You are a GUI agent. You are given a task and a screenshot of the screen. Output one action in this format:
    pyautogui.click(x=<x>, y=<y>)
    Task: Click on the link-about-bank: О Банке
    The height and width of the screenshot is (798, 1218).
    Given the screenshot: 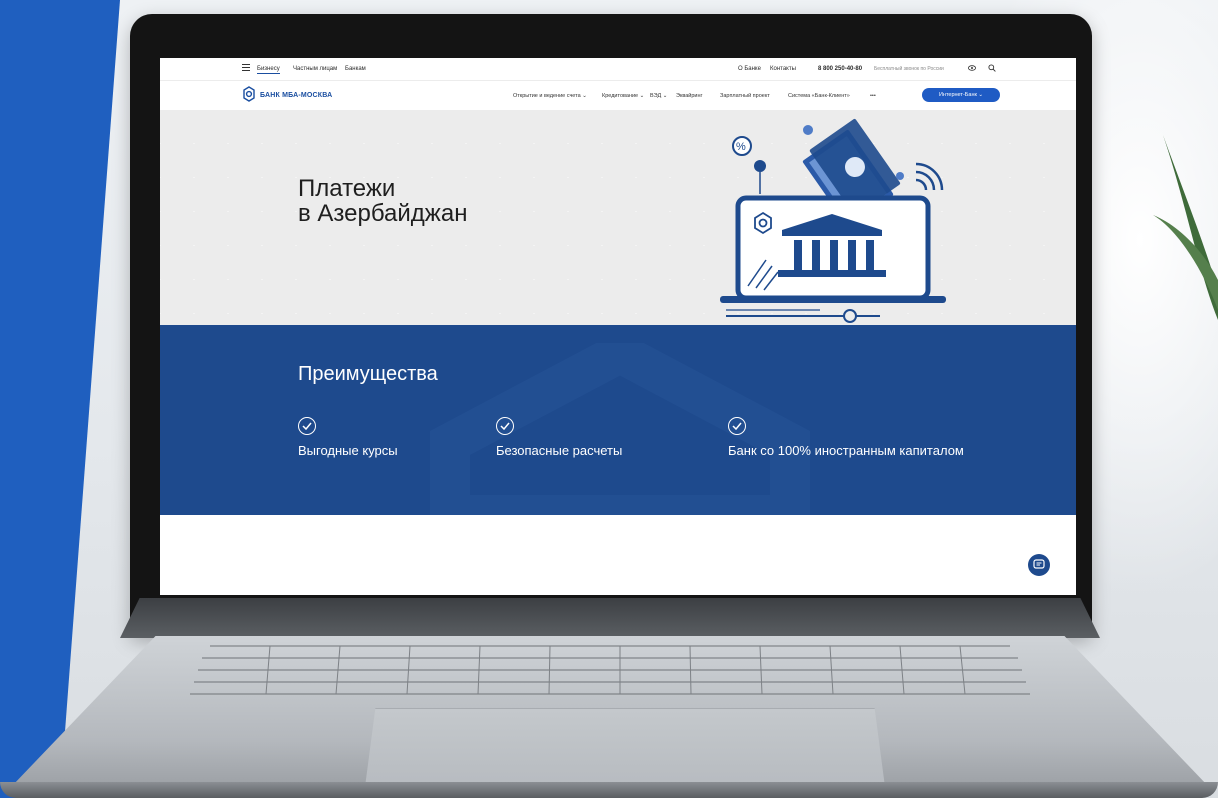 What is the action you would take?
    pyautogui.click(x=749, y=69)
    